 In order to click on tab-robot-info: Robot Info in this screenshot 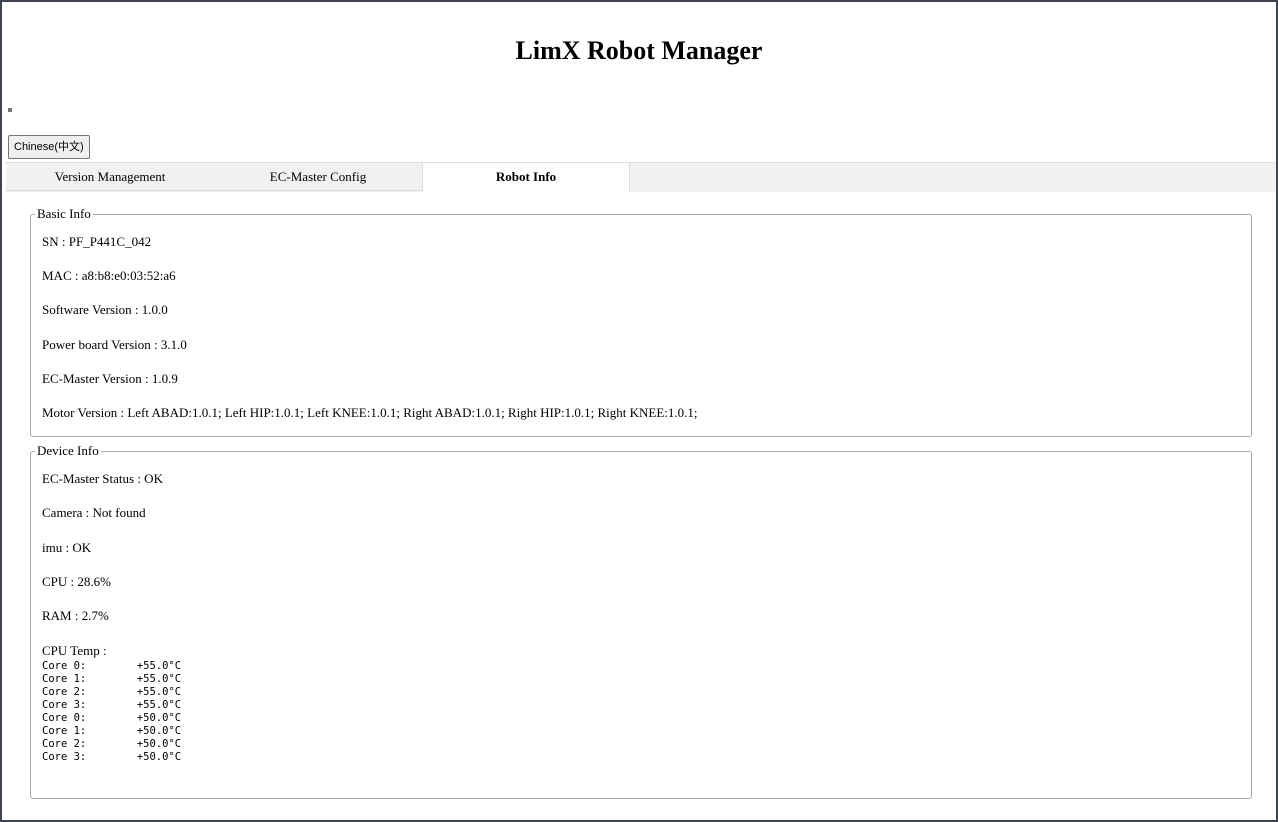, I will do `click(526, 178)`.